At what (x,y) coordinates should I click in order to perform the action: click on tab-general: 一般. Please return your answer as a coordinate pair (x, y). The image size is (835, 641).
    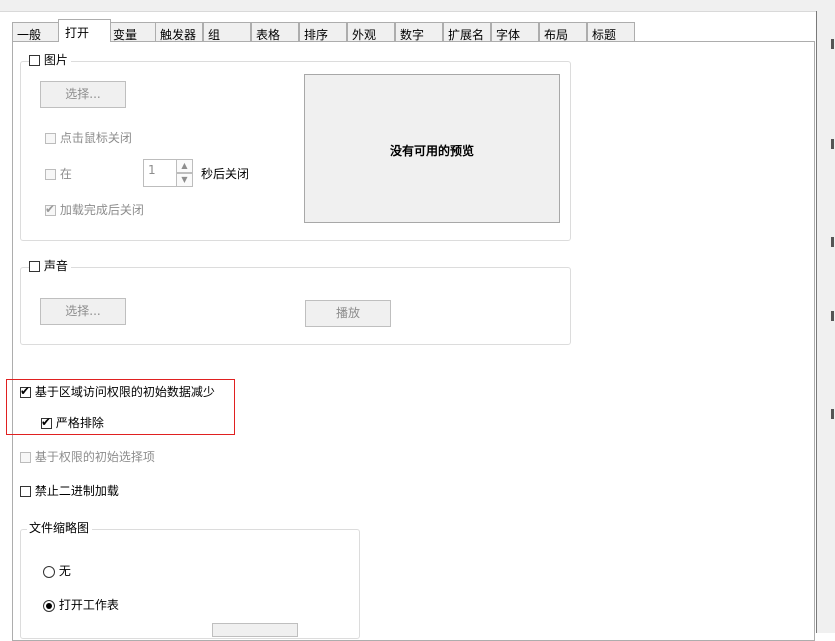
    Looking at the image, I should click on (35, 31).